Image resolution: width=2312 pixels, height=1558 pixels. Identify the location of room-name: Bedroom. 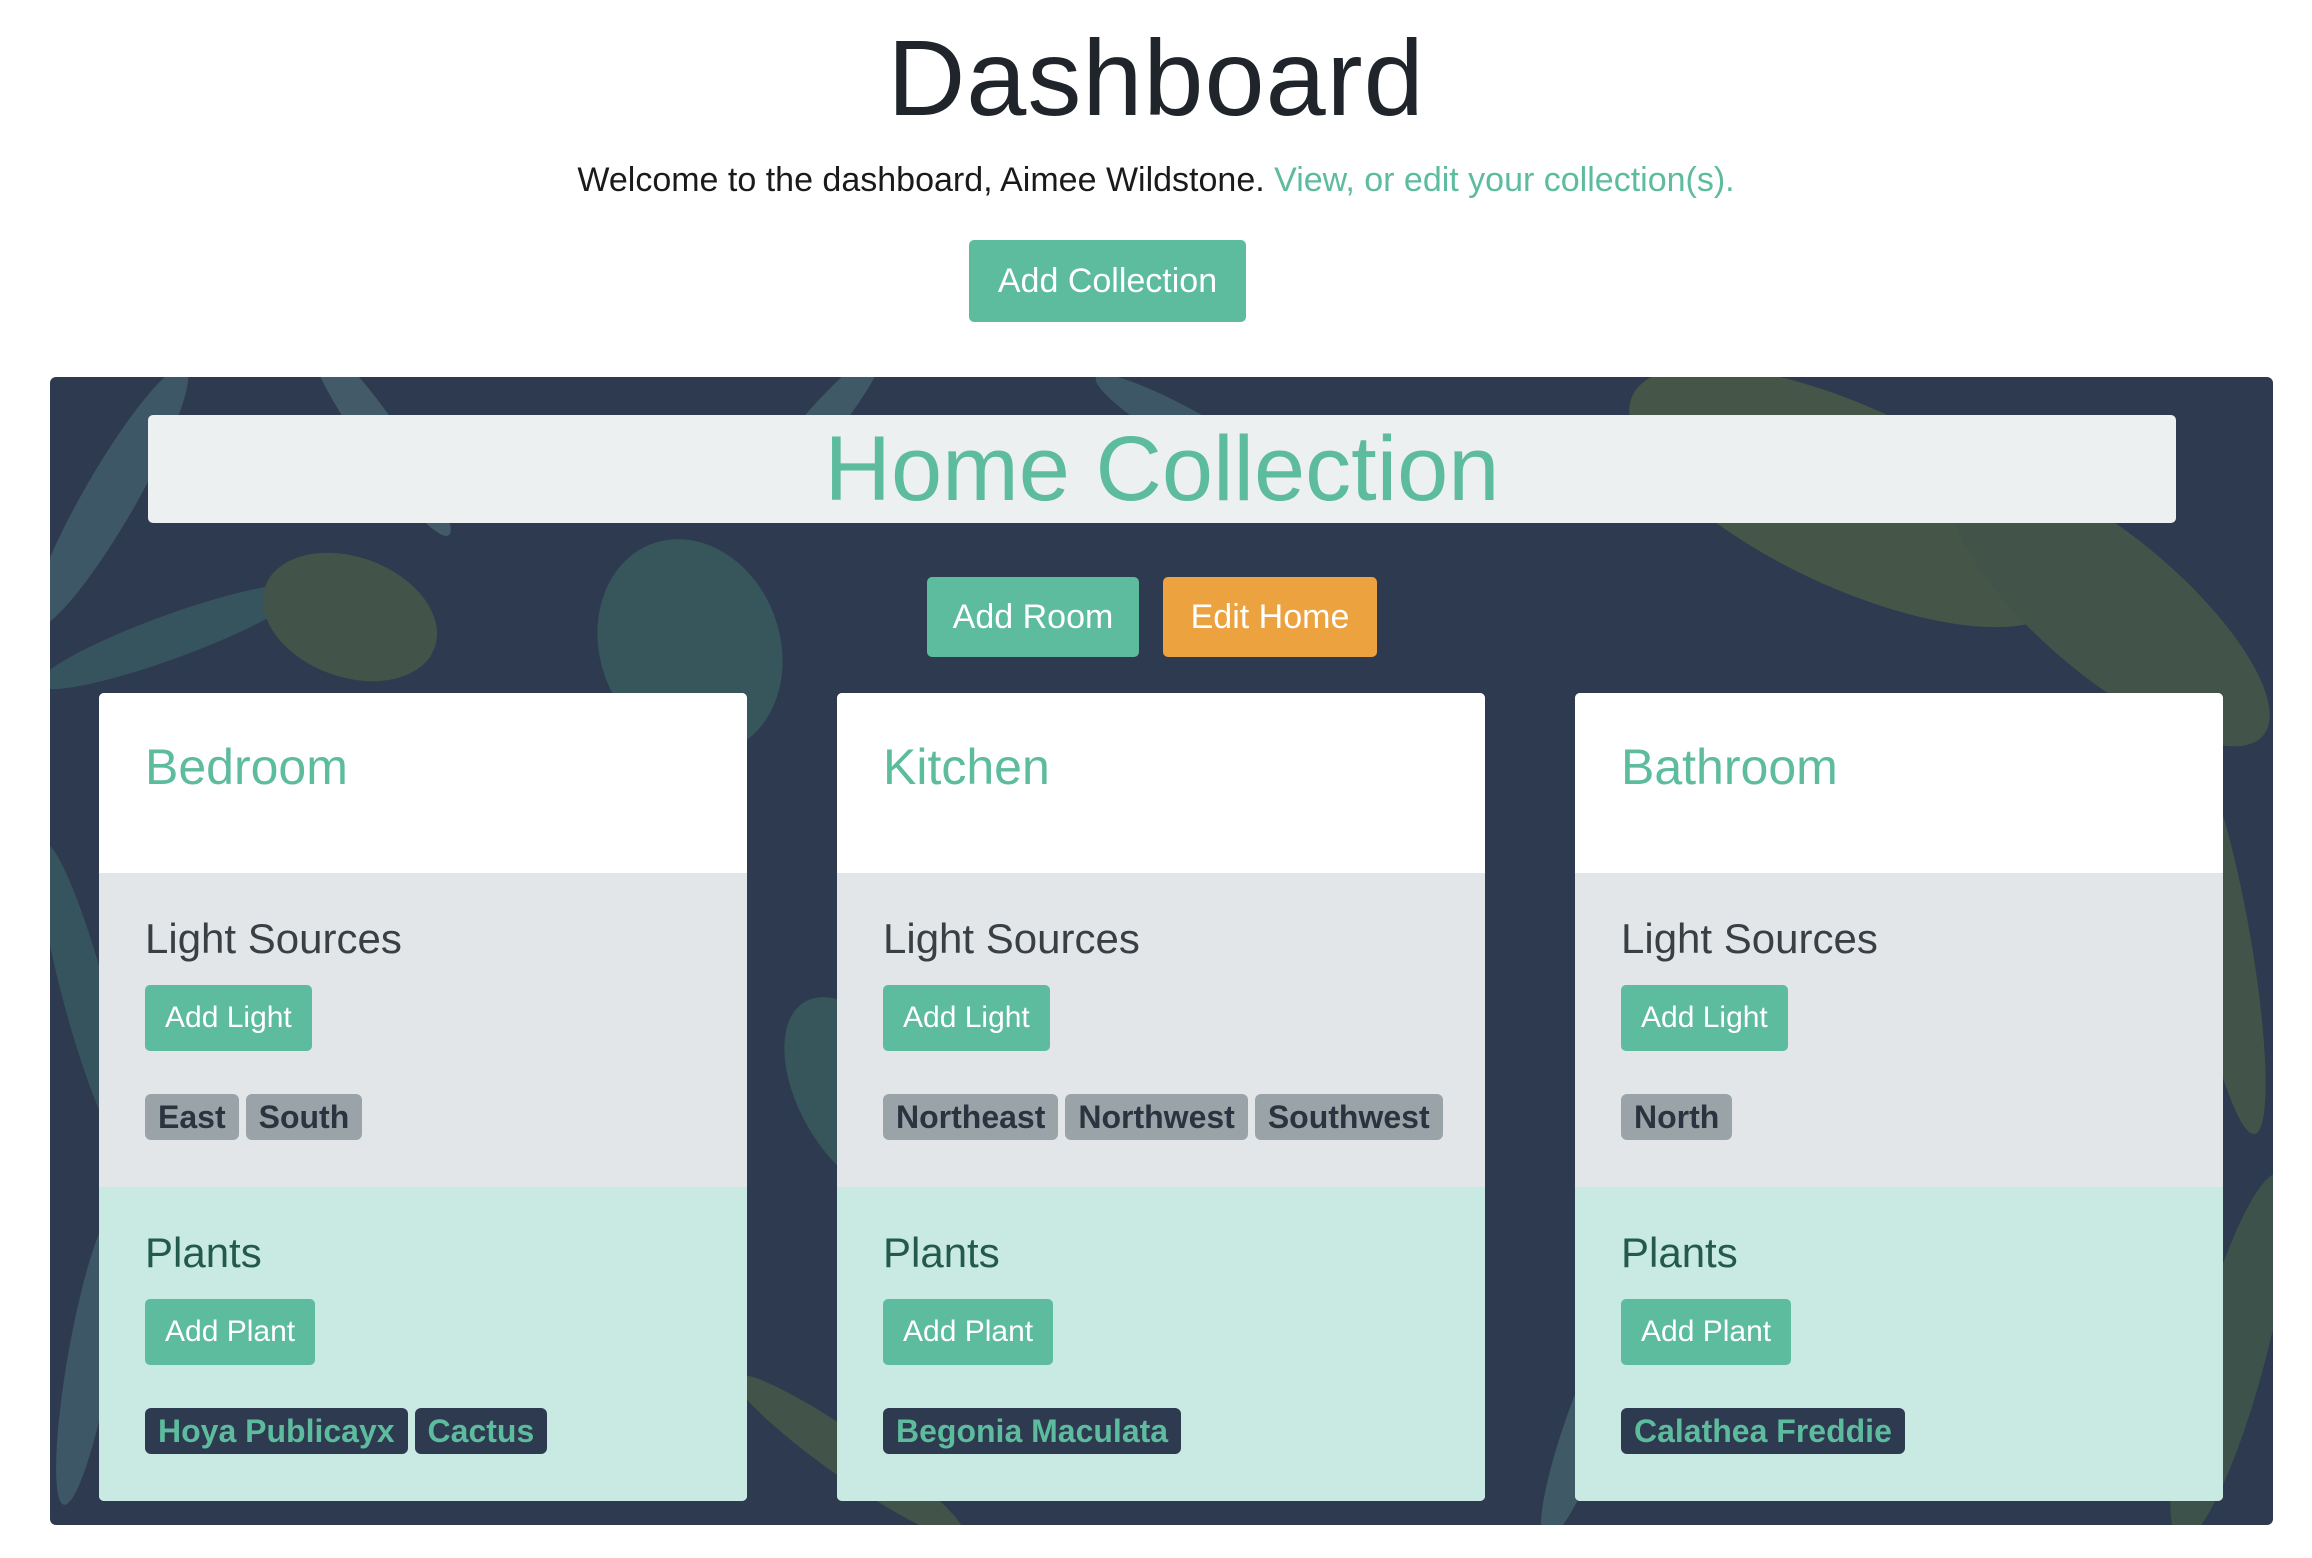
(246, 767).